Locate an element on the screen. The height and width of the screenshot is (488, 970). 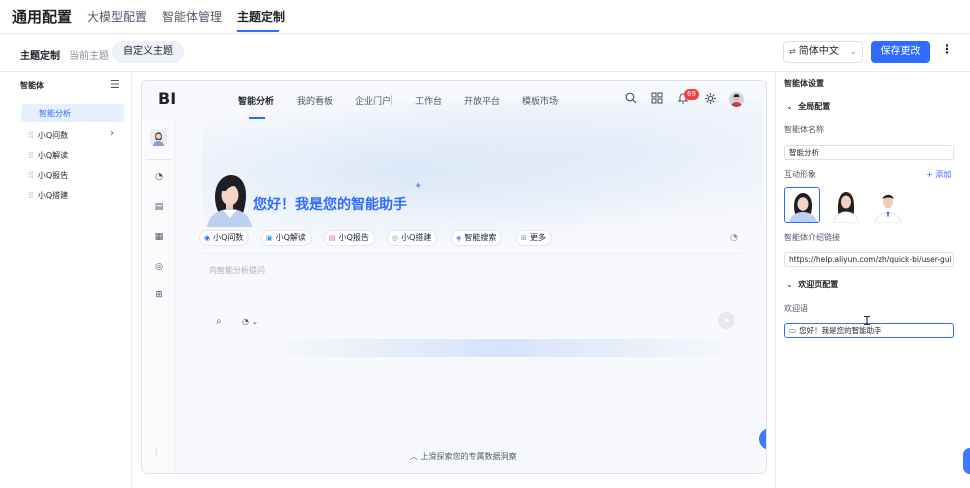
add-avatar-button: + 添加 is located at coordinates (938, 174).